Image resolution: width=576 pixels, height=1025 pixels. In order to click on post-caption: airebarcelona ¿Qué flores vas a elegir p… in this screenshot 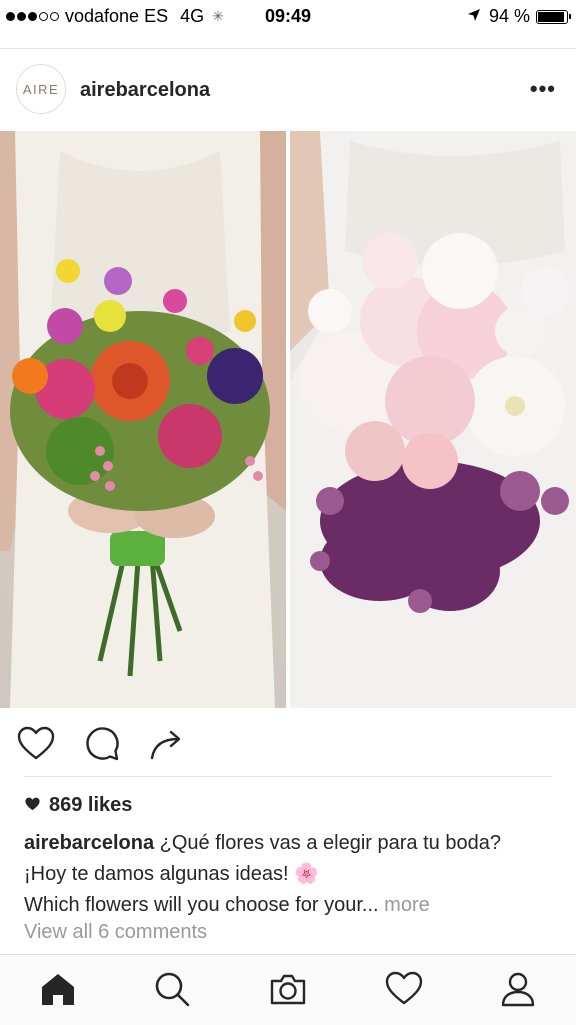, I will do `click(294, 874)`.